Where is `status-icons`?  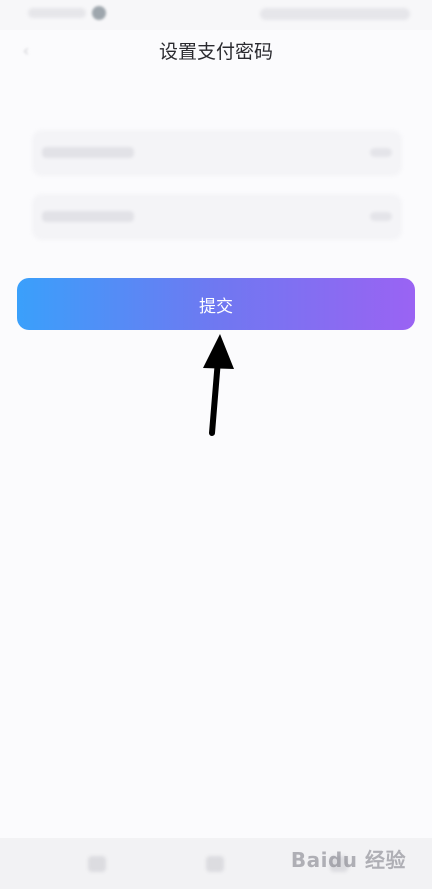
status-icons is located at coordinates (335, 14).